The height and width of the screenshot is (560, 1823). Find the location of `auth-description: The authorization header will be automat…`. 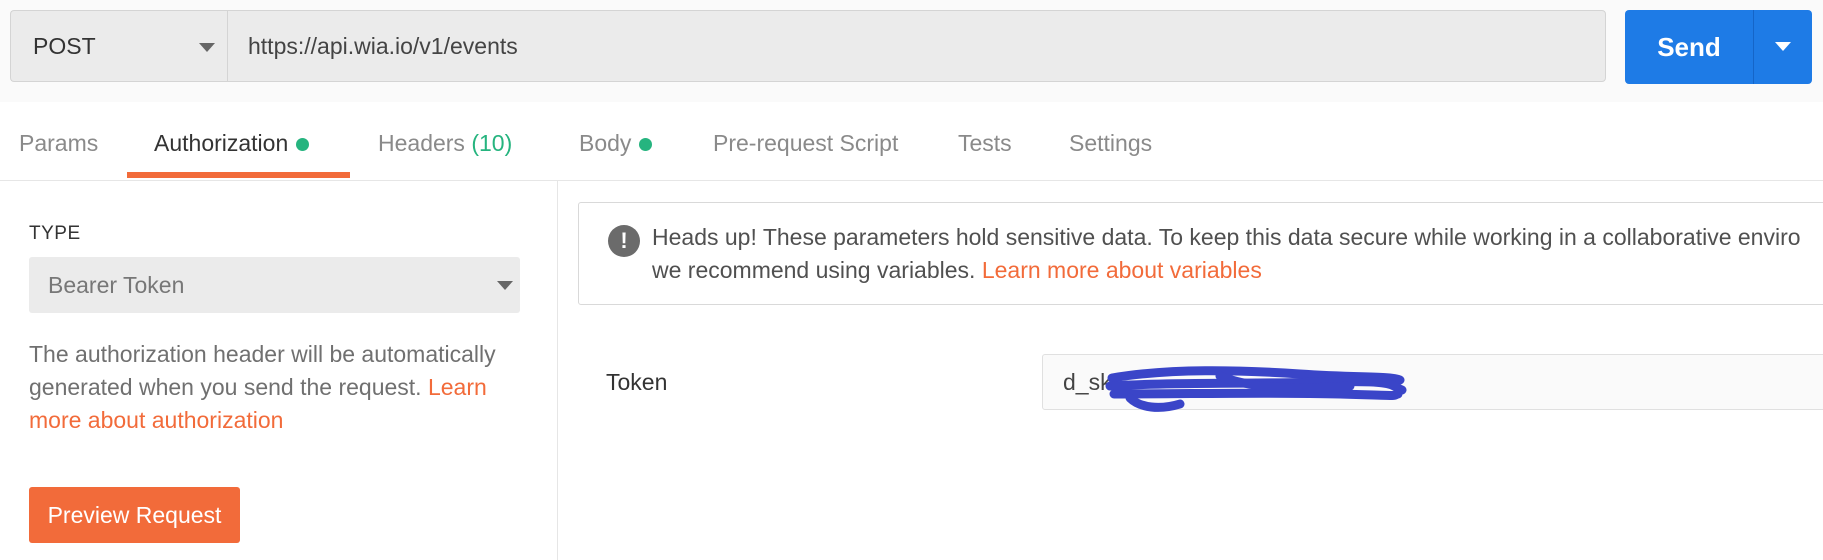

auth-description: The authorization header will be automat… is located at coordinates (284, 387).